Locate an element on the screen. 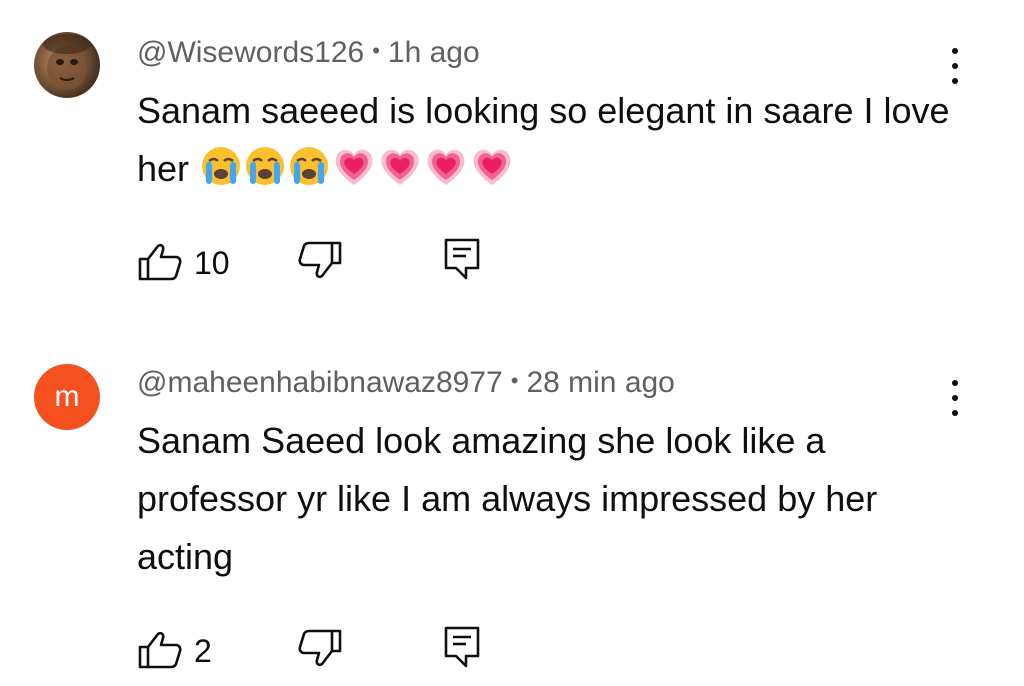 The image size is (1024, 686). author-name: @maheenhabibnawaz8977 is located at coordinates (320, 382).